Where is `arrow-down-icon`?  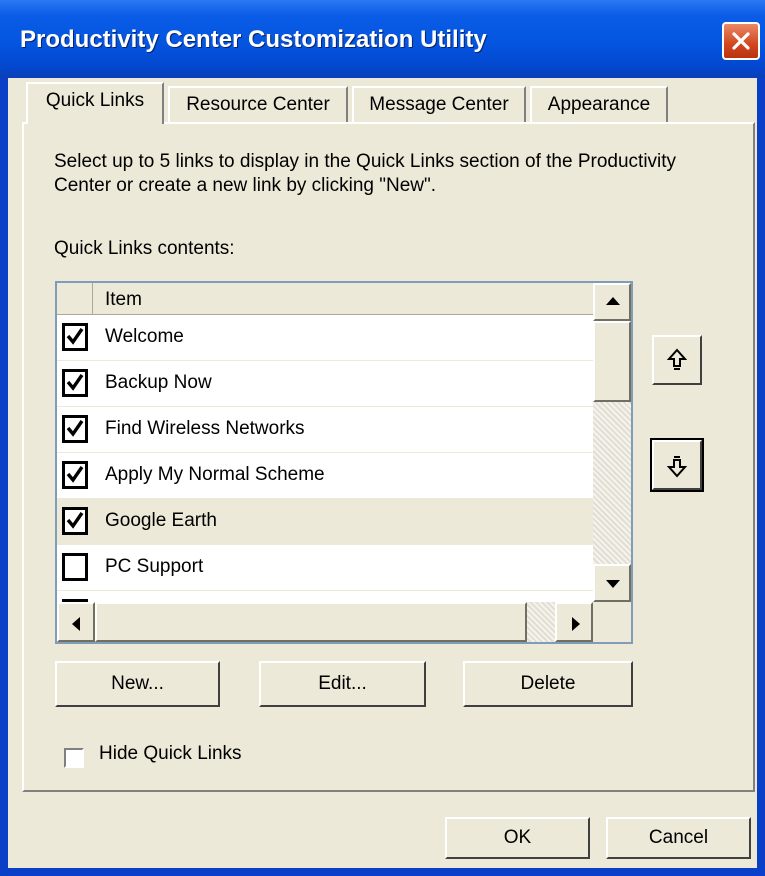 arrow-down-icon is located at coordinates (613, 584).